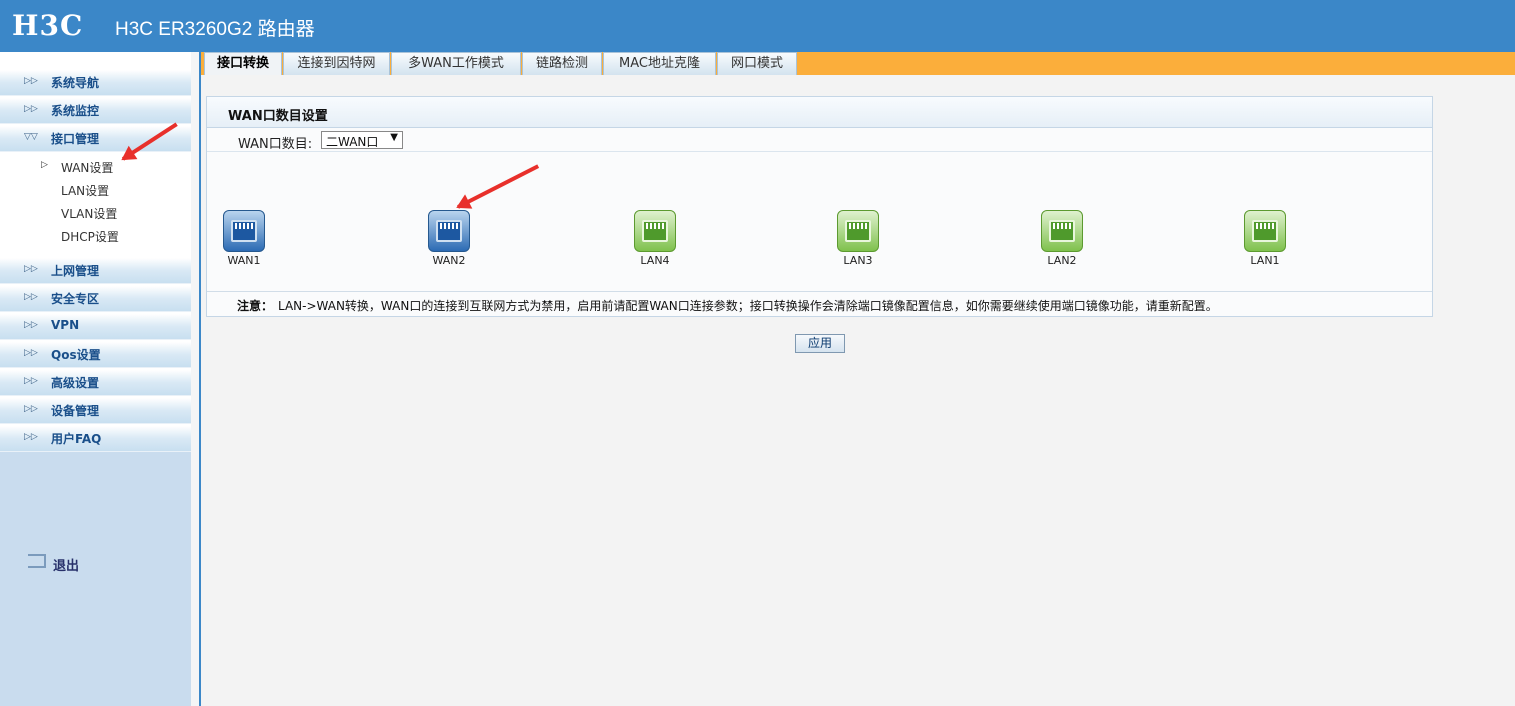  I want to click on sidebar-item-user-faq: ▷▷ 用户FAQ, so click(95, 439).